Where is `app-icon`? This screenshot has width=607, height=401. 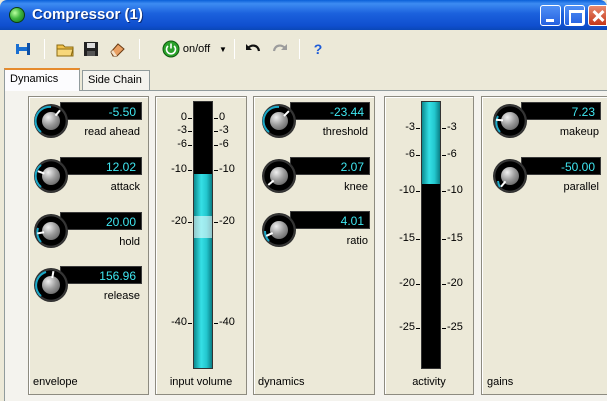 app-icon is located at coordinates (17, 15).